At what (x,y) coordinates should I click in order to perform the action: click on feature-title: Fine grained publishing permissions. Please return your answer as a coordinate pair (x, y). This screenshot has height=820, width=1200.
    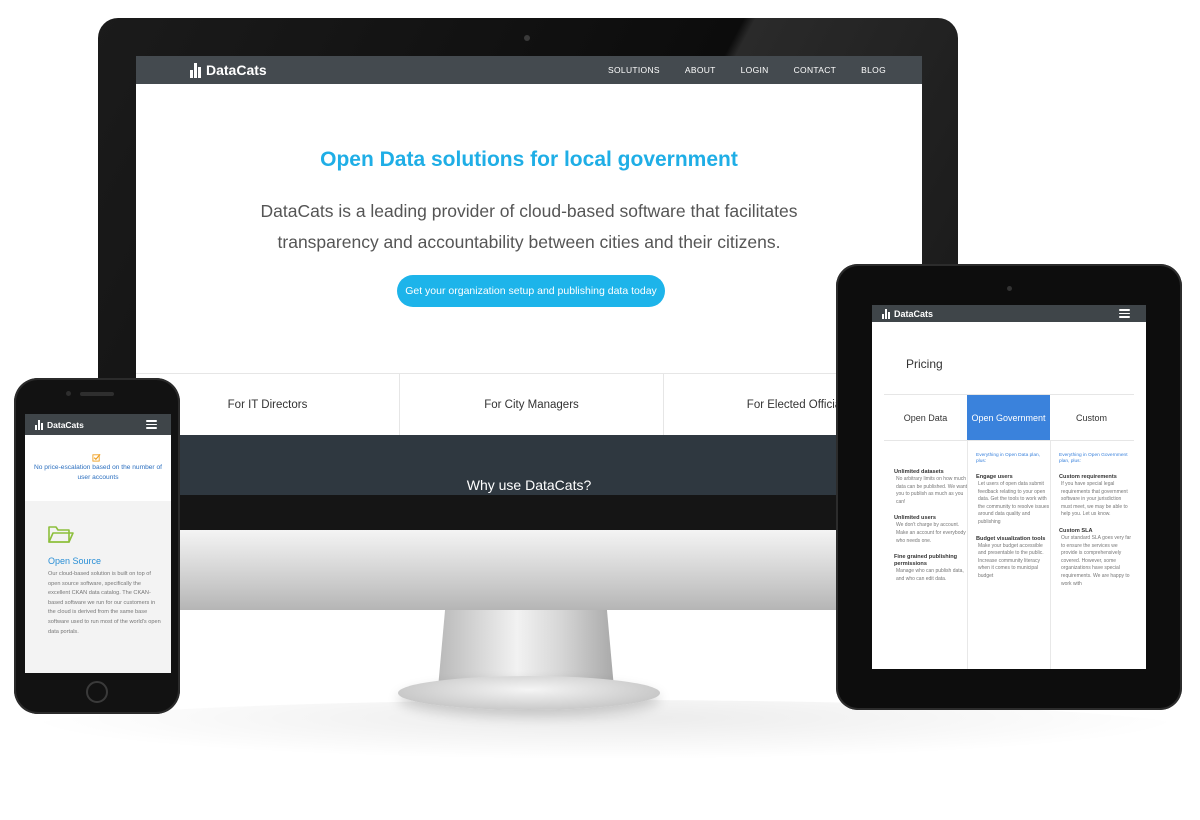
    Looking at the image, I should click on (926, 561).